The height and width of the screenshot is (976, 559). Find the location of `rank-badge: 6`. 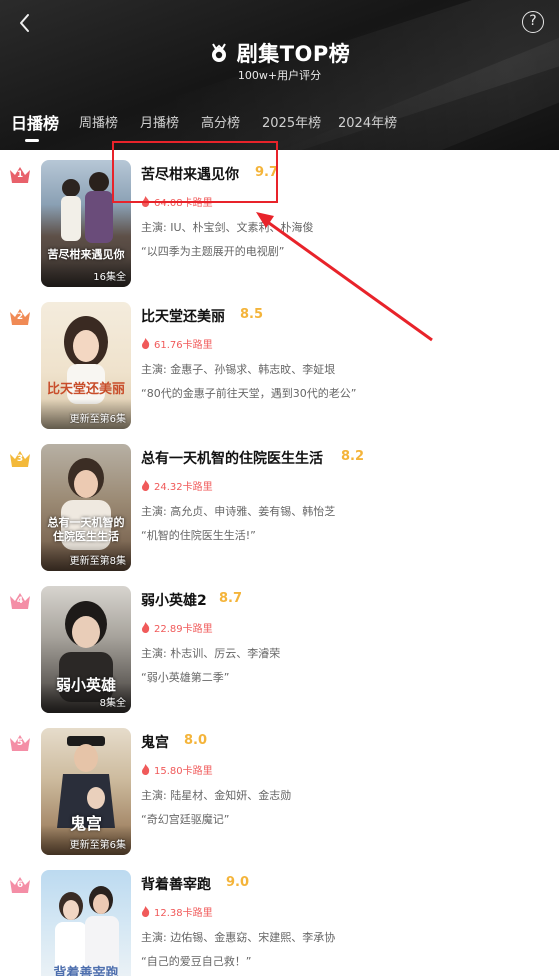

rank-badge: 6 is located at coordinates (20, 885).